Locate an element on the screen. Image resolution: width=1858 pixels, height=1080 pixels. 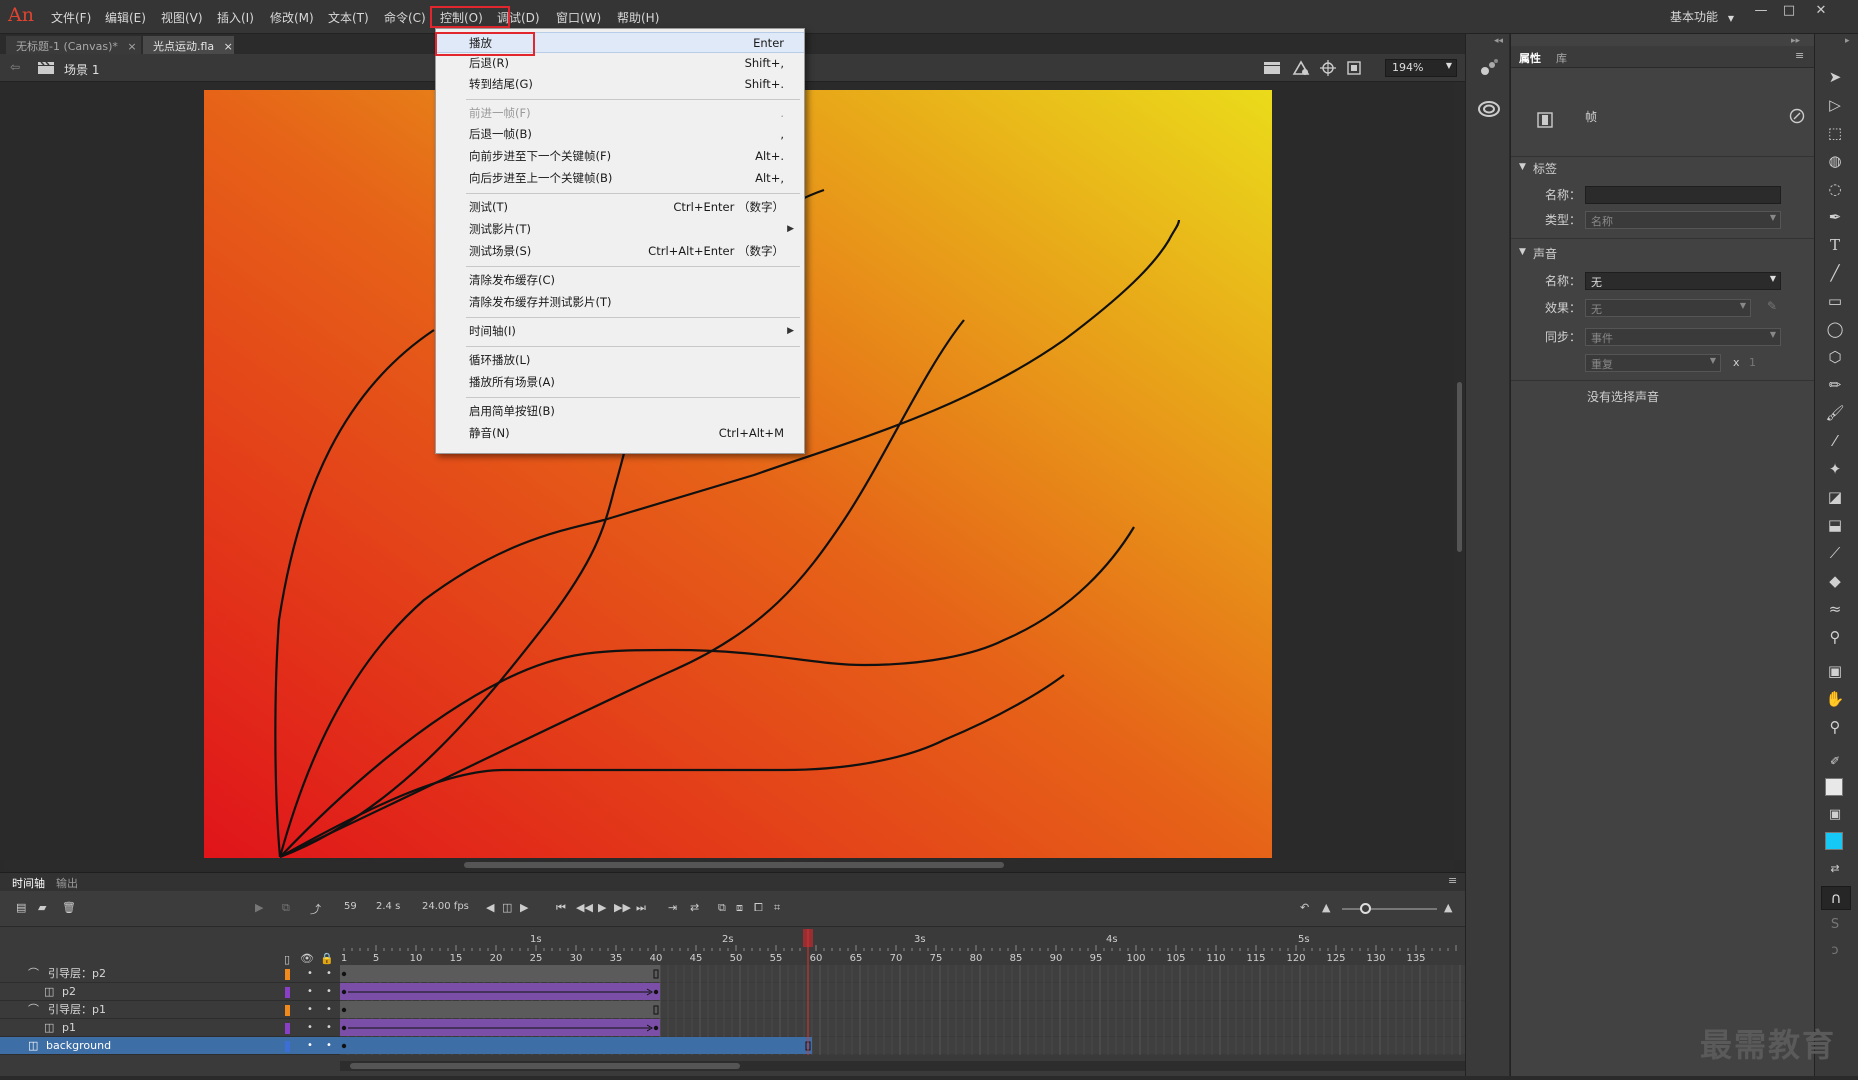
straighten-icon: ↄ is located at coordinates (1835, 951).